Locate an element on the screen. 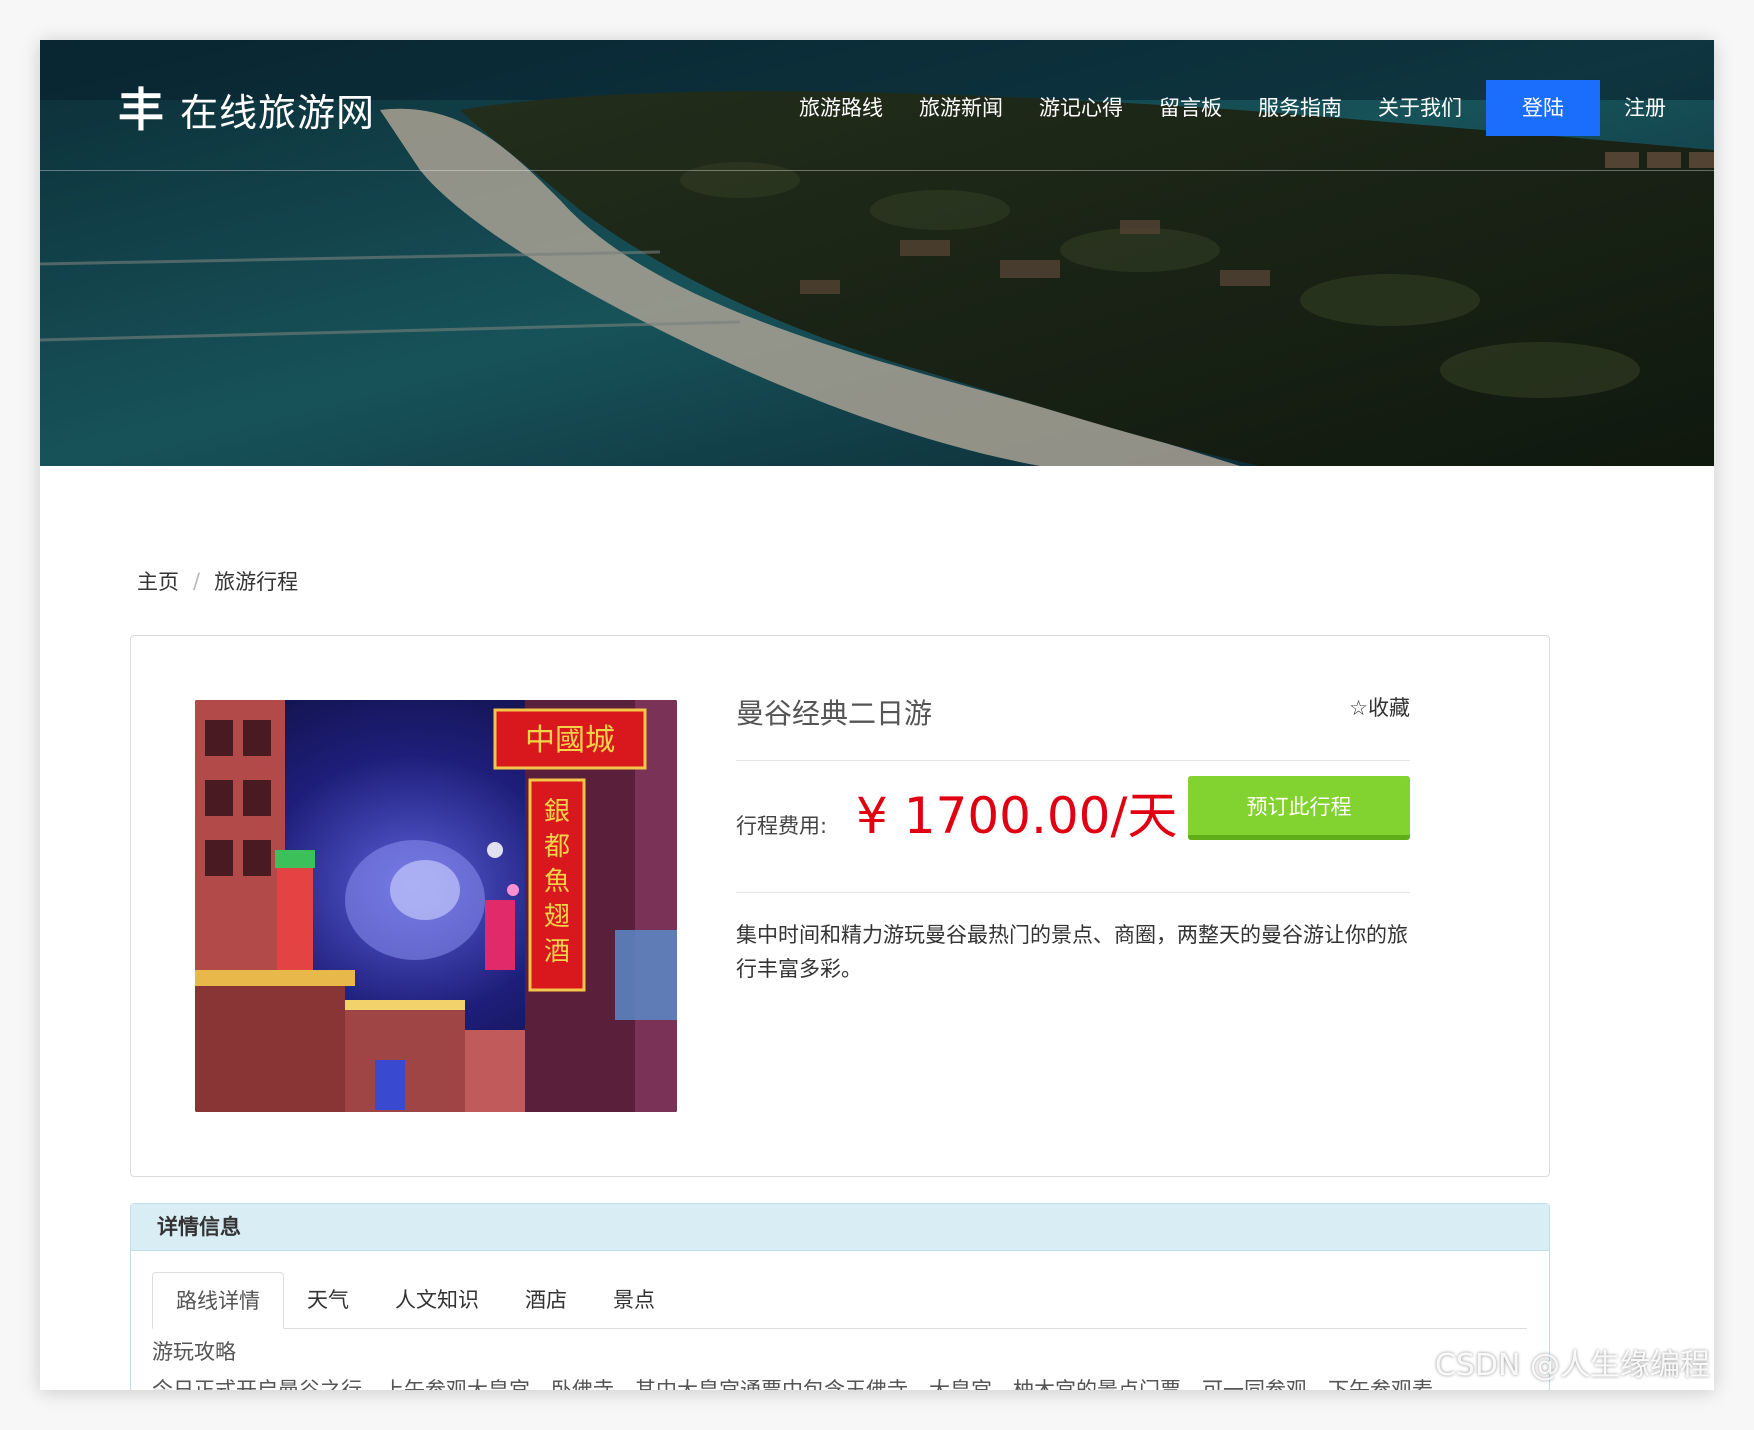 This screenshot has width=1754, height=1430. nav-item-message-board: 留言板 is located at coordinates (1190, 108).